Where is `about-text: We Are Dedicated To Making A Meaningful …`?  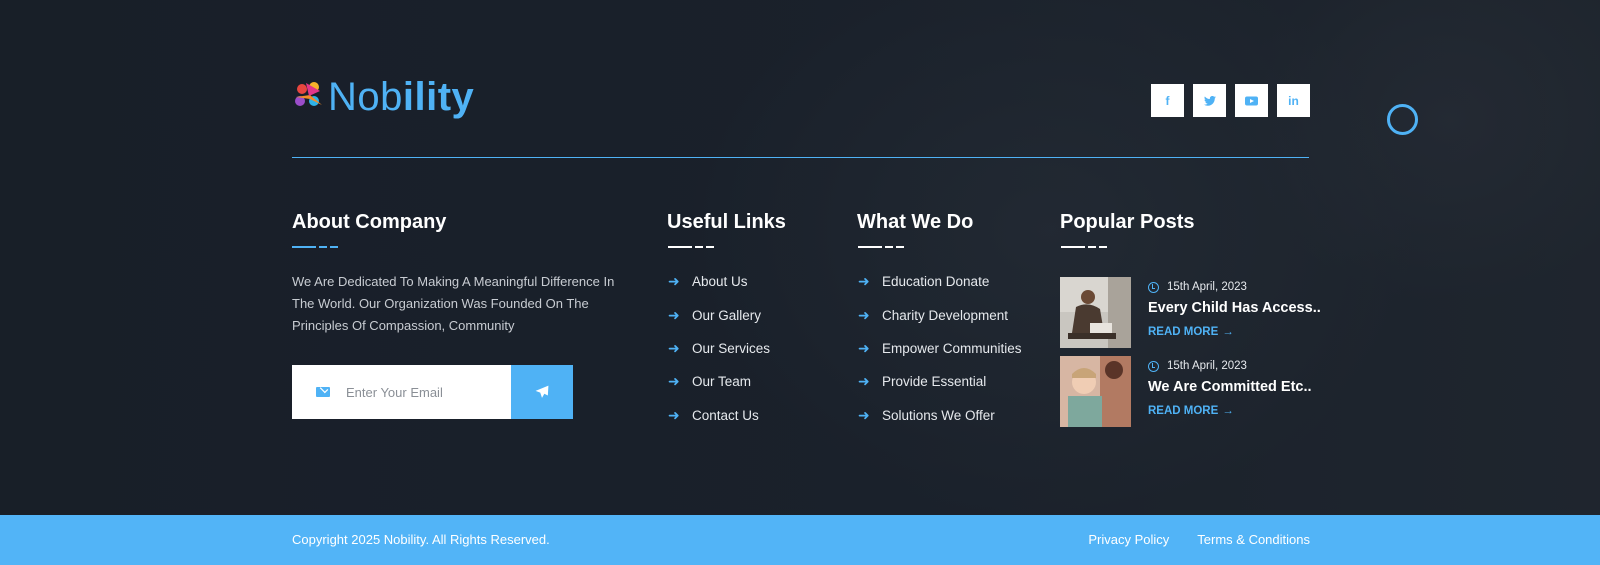
about-text: We Are Dedicated To Making A Meaningful … is located at coordinates (453, 303).